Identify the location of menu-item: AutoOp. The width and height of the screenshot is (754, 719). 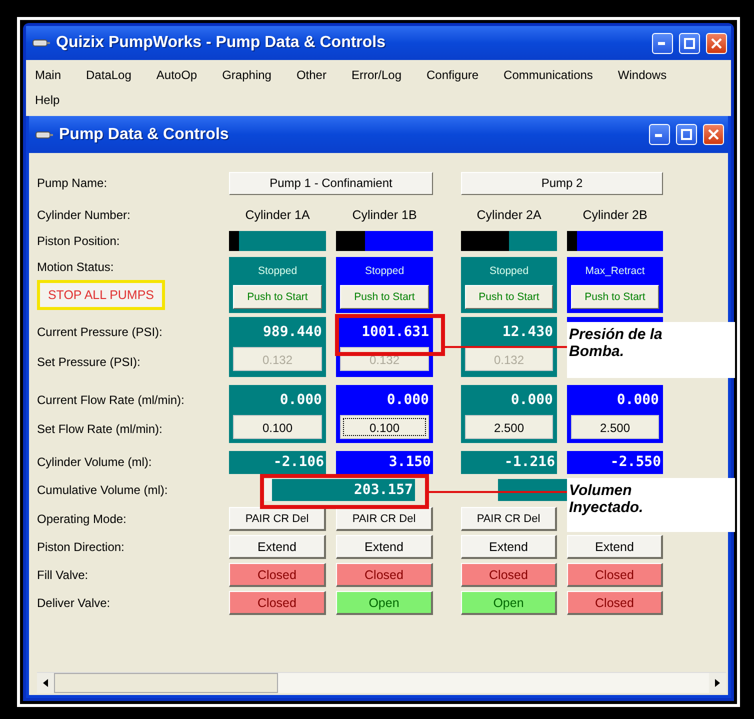
(176, 75).